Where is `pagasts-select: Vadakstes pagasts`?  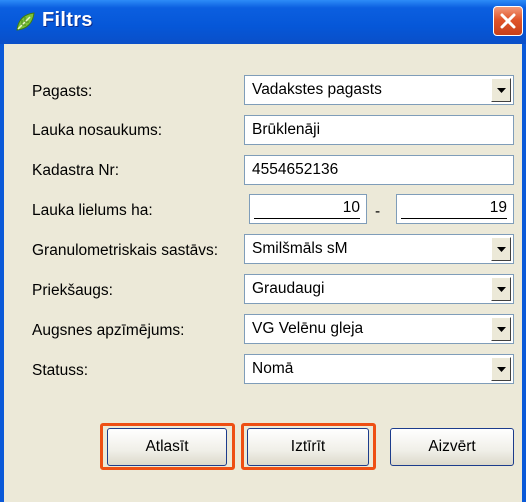
pagasts-select: Vadakstes pagasts is located at coordinates (379, 90).